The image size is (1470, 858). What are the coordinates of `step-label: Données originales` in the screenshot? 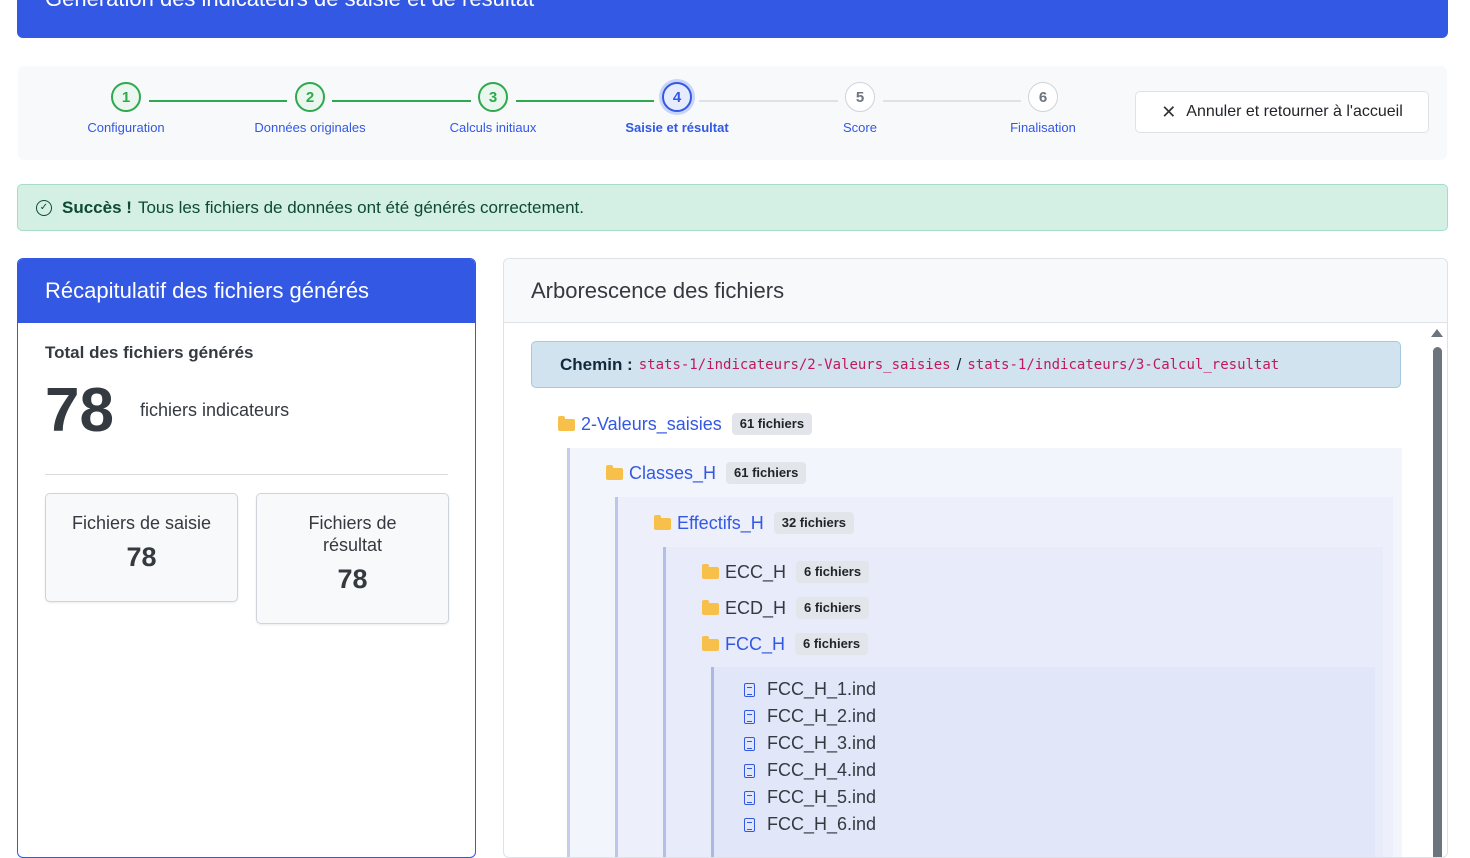 It's located at (310, 127).